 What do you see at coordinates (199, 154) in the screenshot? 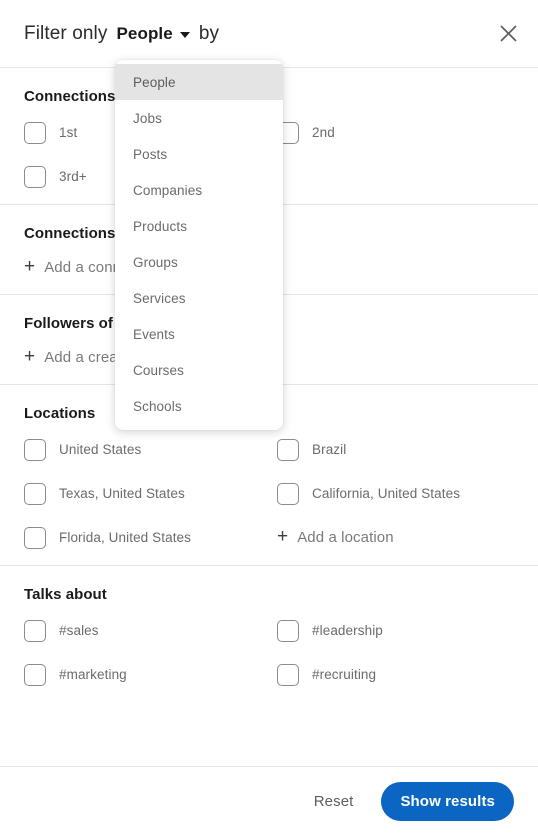
I see `dropdown-item-posts: Posts` at bounding box center [199, 154].